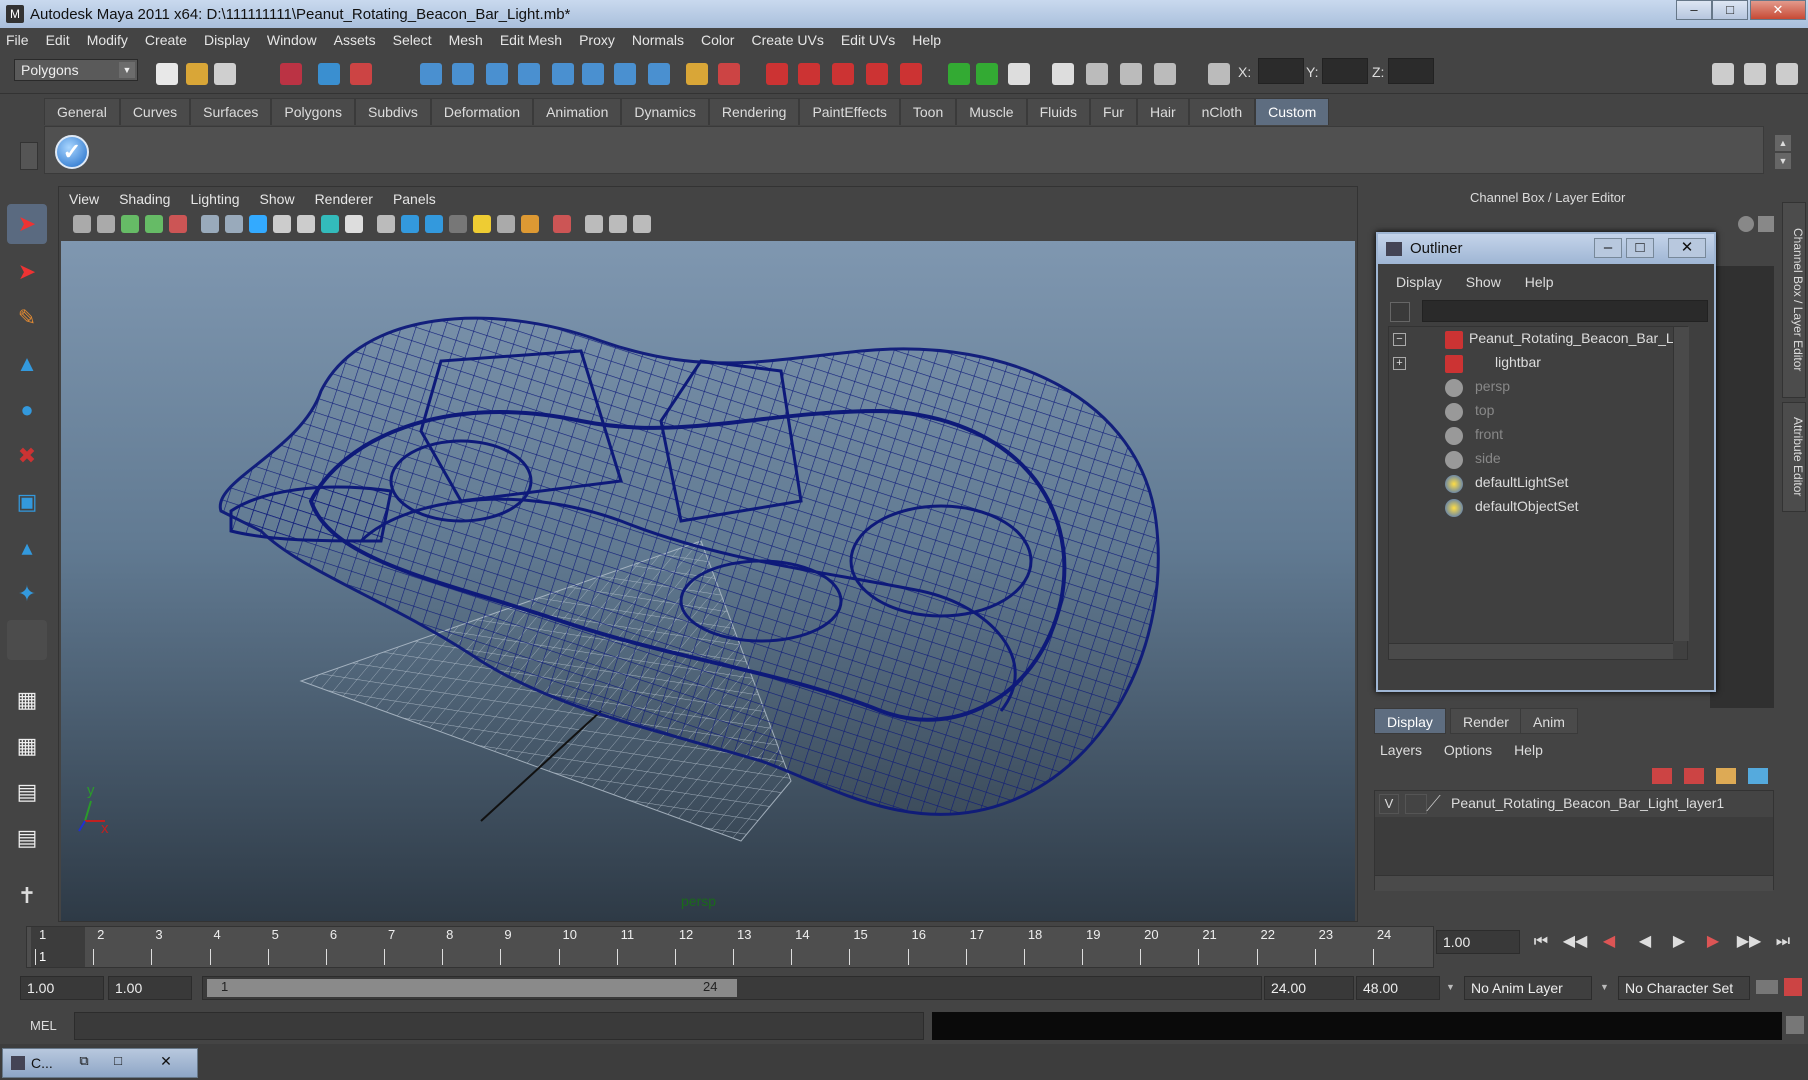 The height and width of the screenshot is (1080, 1808). I want to click on xray-icon, so click(594, 224).